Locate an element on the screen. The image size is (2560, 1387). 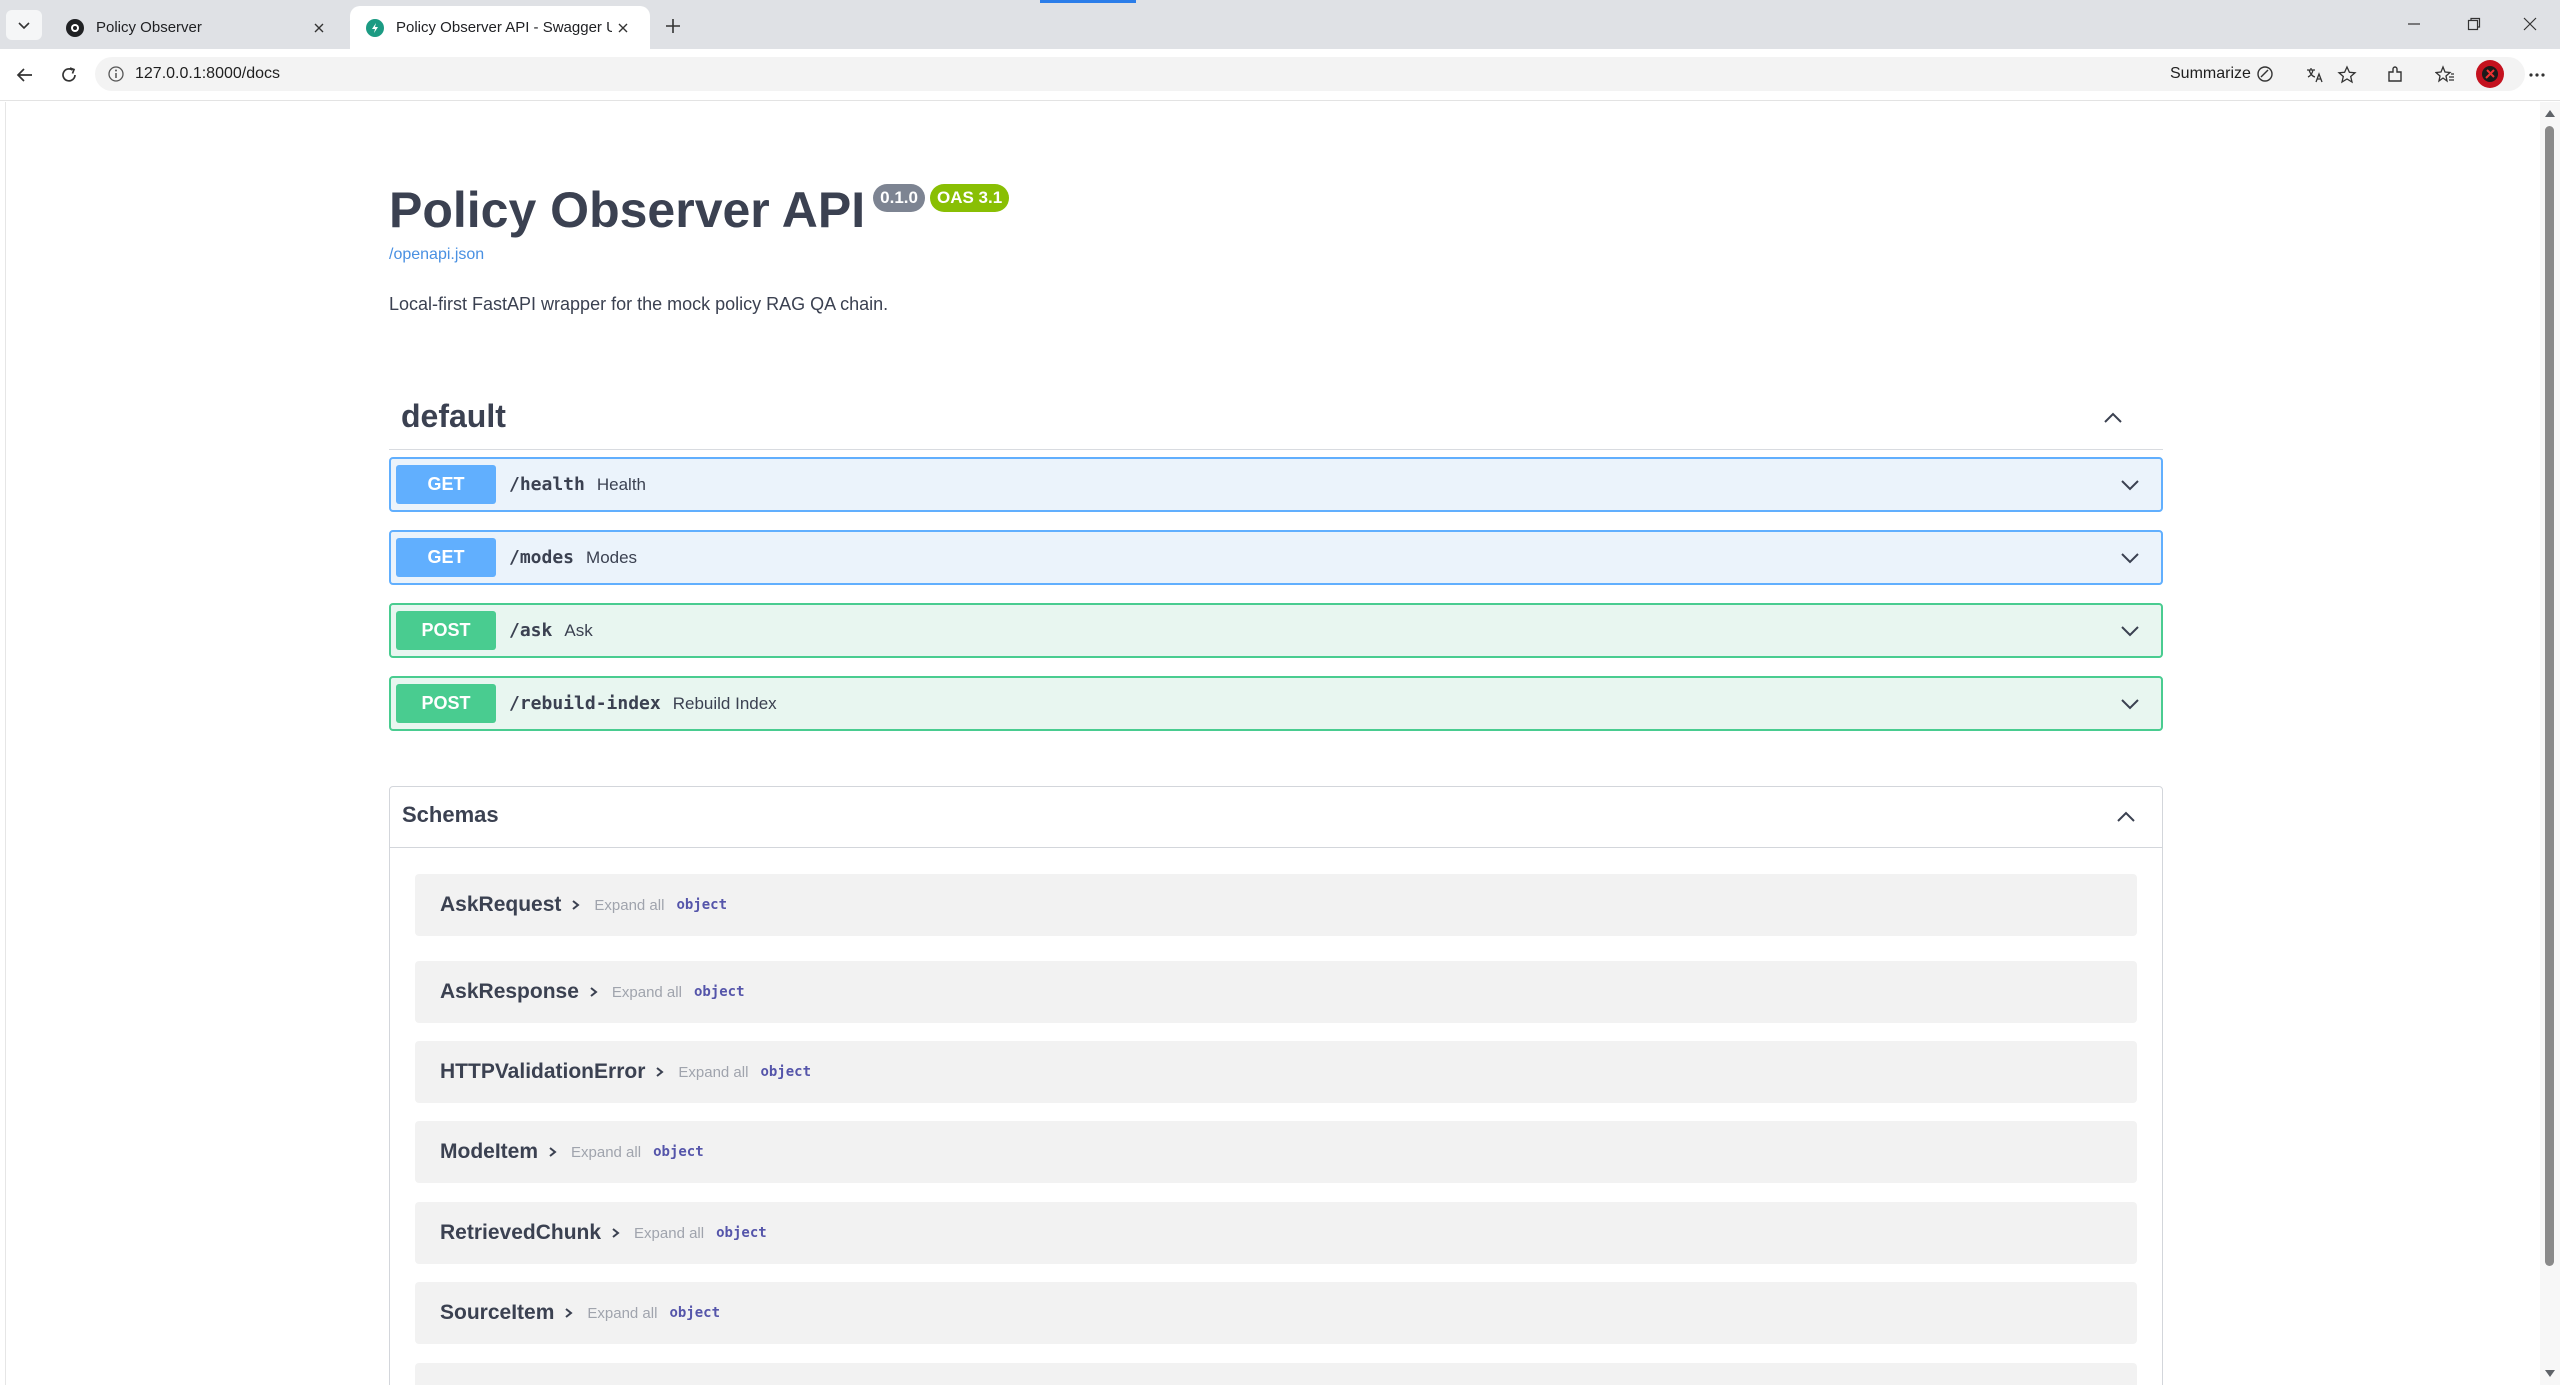
operation-post-rebuild-index: POST /rebuild-index Rebuild Index is located at coordinates (1276, 703).